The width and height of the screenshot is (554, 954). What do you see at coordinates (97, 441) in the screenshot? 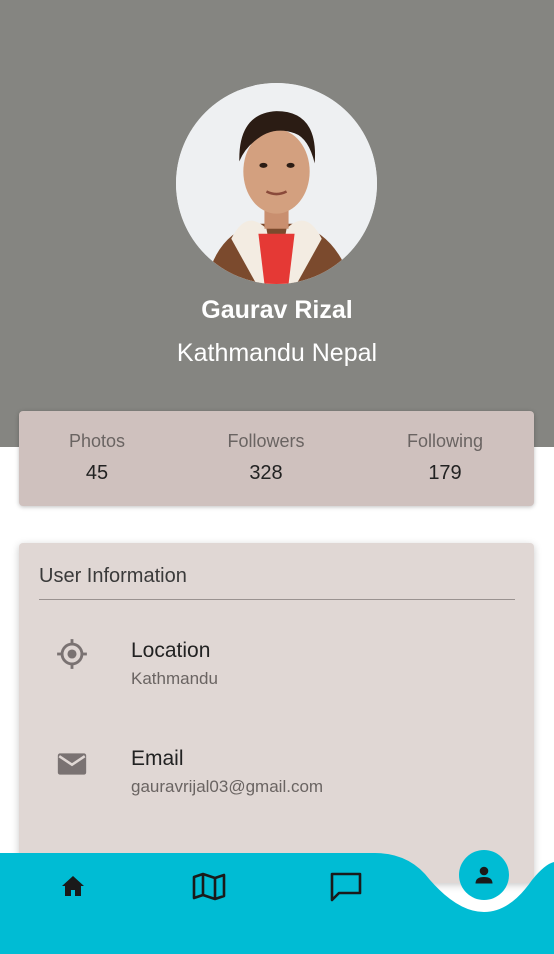
I see `stat-label: Photos` at bounding box center [97, 441].